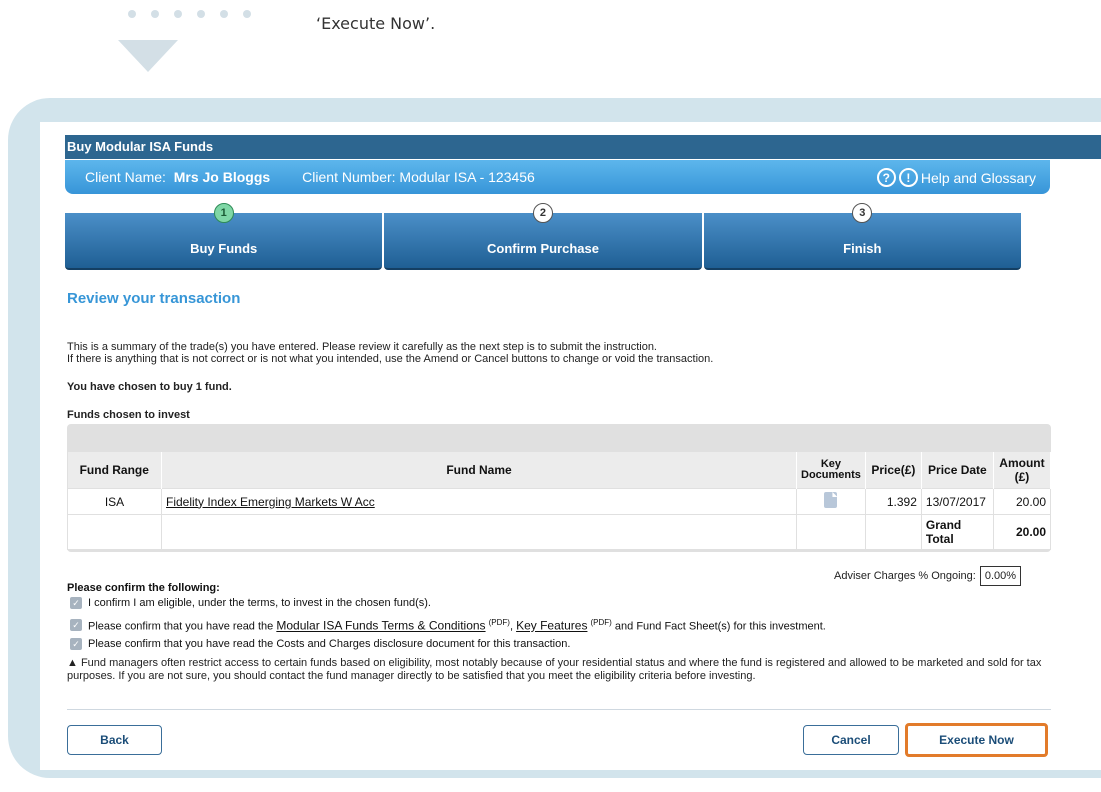  I want to click on warning-icon: ▲, so click(72, 663).